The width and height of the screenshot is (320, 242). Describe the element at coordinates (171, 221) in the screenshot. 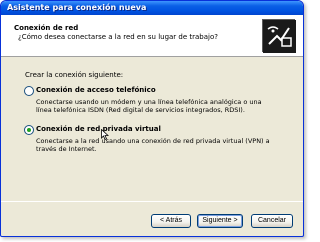

I see `back-button: < Atrás` at that location.